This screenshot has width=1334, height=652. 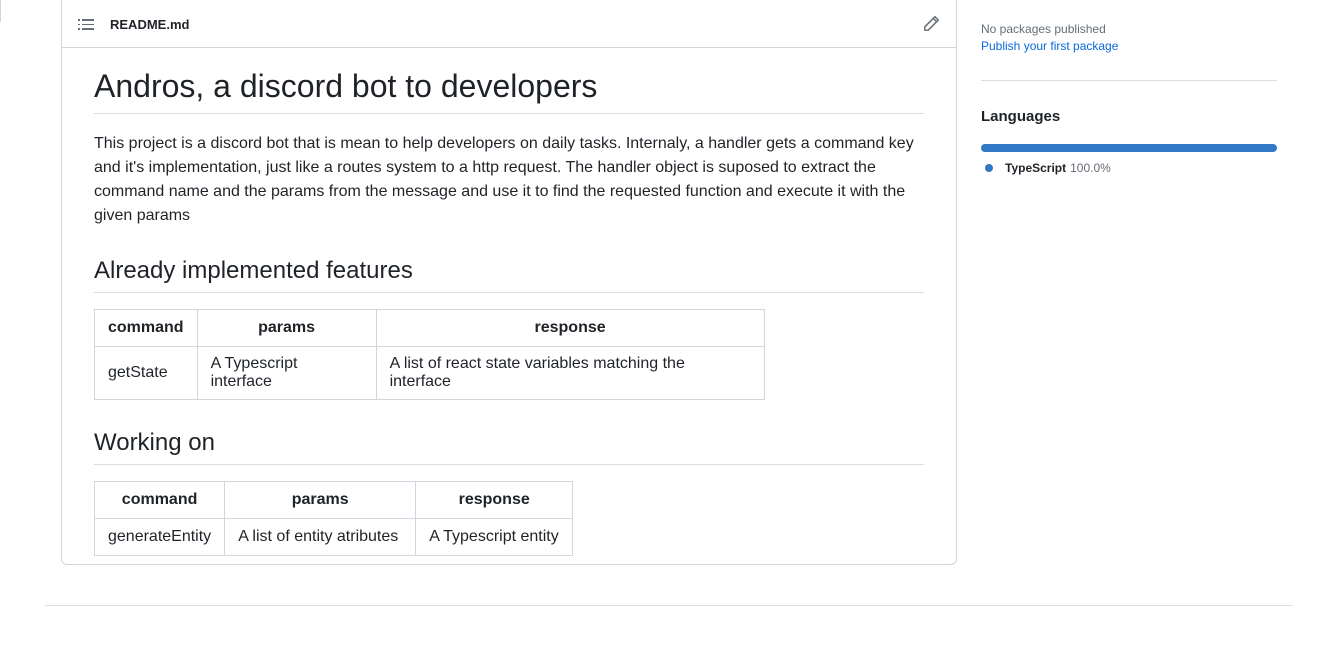 What do you see at coordinates (286, 373) in the screenshot?
I see `table-cell: A Typescript interface` at bounding box center [286, 373].